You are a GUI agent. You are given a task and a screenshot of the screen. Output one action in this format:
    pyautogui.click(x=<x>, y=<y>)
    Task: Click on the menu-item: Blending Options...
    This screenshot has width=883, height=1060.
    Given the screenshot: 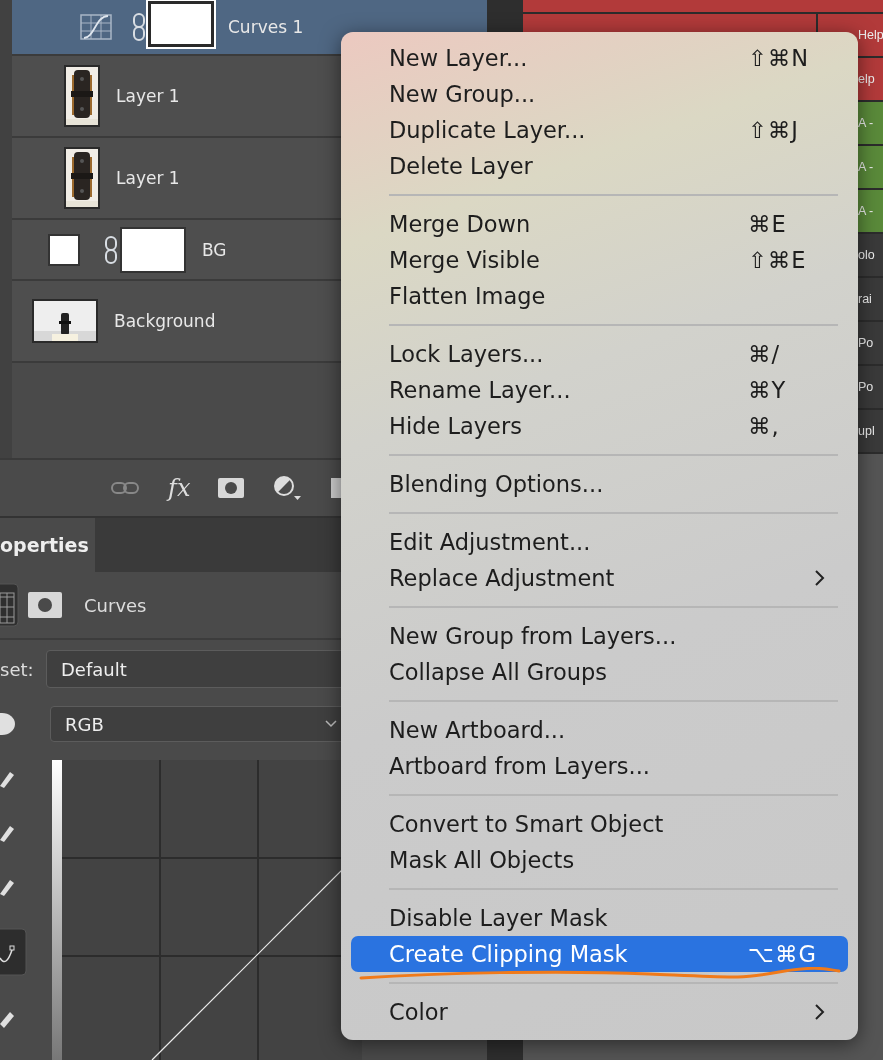 What is the action you would take?
    pyautogui.click(x=599, y=484)
    